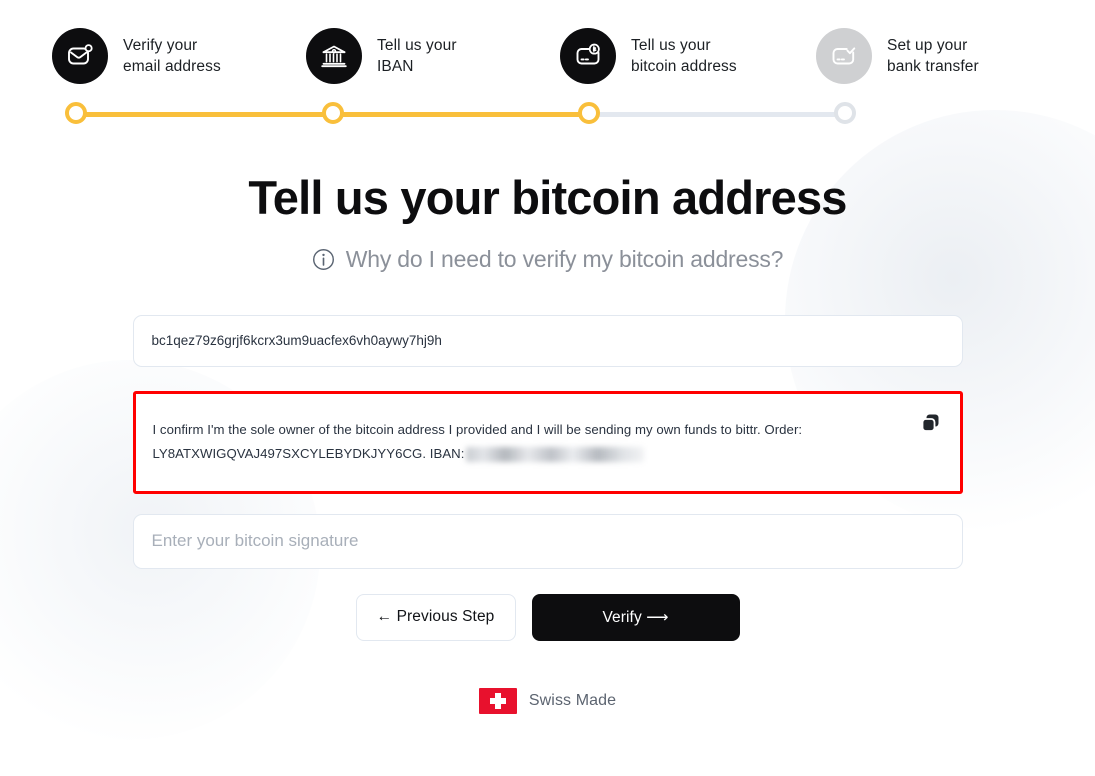  I want to click on verify-button: Verify ⟶, so click(635, 617).